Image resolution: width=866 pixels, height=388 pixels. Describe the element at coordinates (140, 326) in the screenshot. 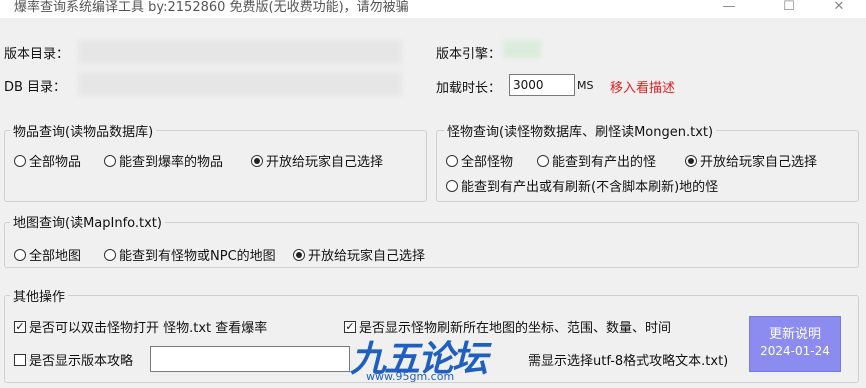

I see `double-click-monster-checkbox: ✓ 是否可以双击怪物打开 怪物.txt 查看爆率` at that location.